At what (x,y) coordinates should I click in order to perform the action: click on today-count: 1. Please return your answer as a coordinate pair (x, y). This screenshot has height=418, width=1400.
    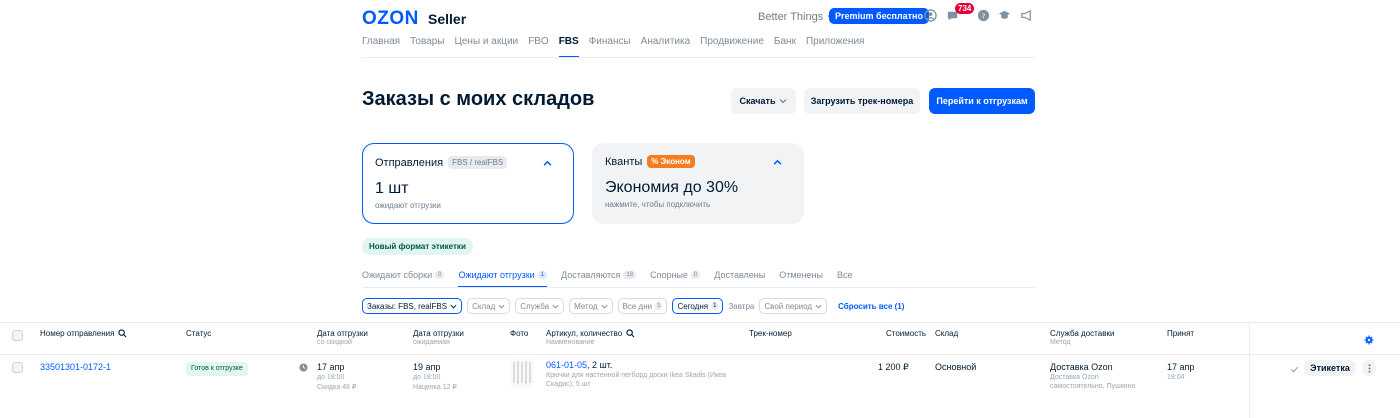
    Looking at the image, I should click on (715, 306).